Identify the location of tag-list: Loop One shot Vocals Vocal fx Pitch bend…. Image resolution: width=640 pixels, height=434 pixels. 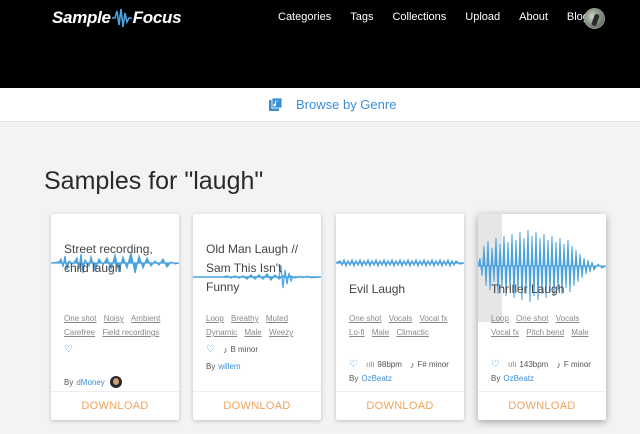
(547, 326).